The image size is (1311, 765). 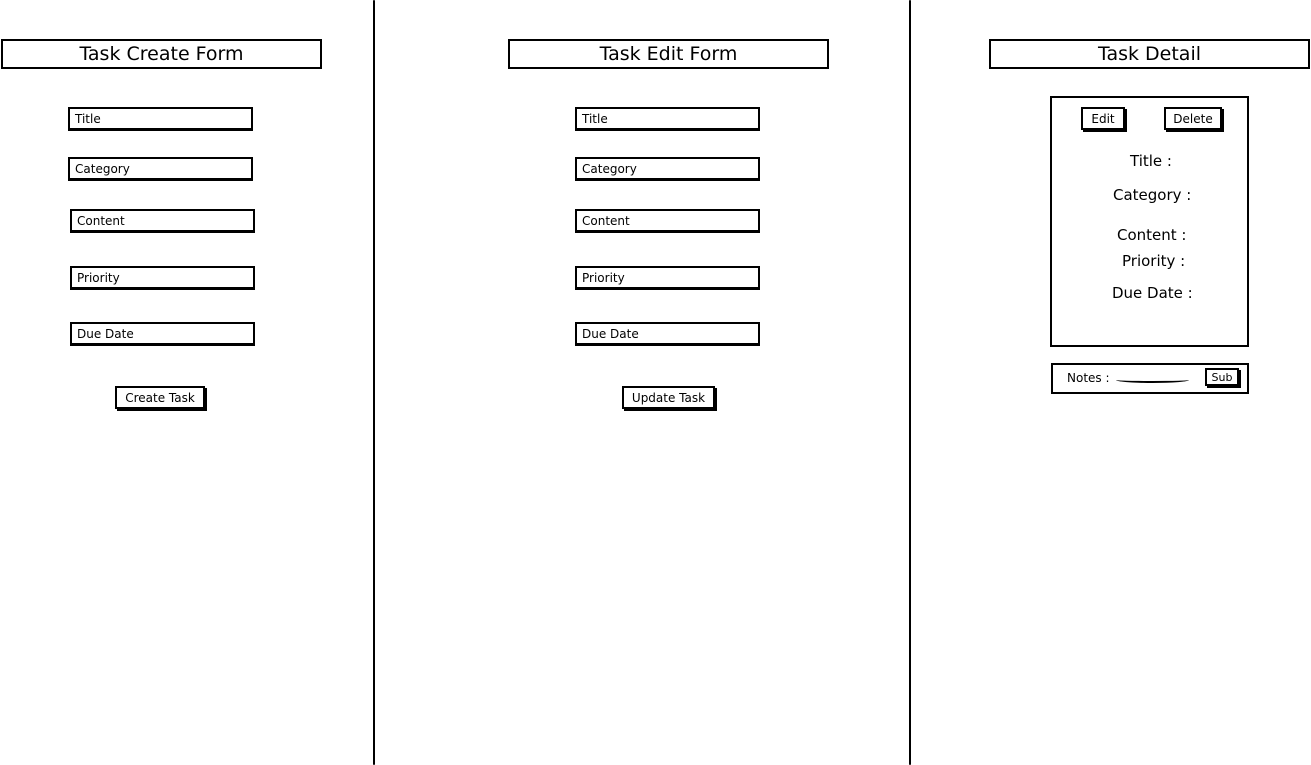 I want to click on column-divider-left, so click(x=374, y=382).